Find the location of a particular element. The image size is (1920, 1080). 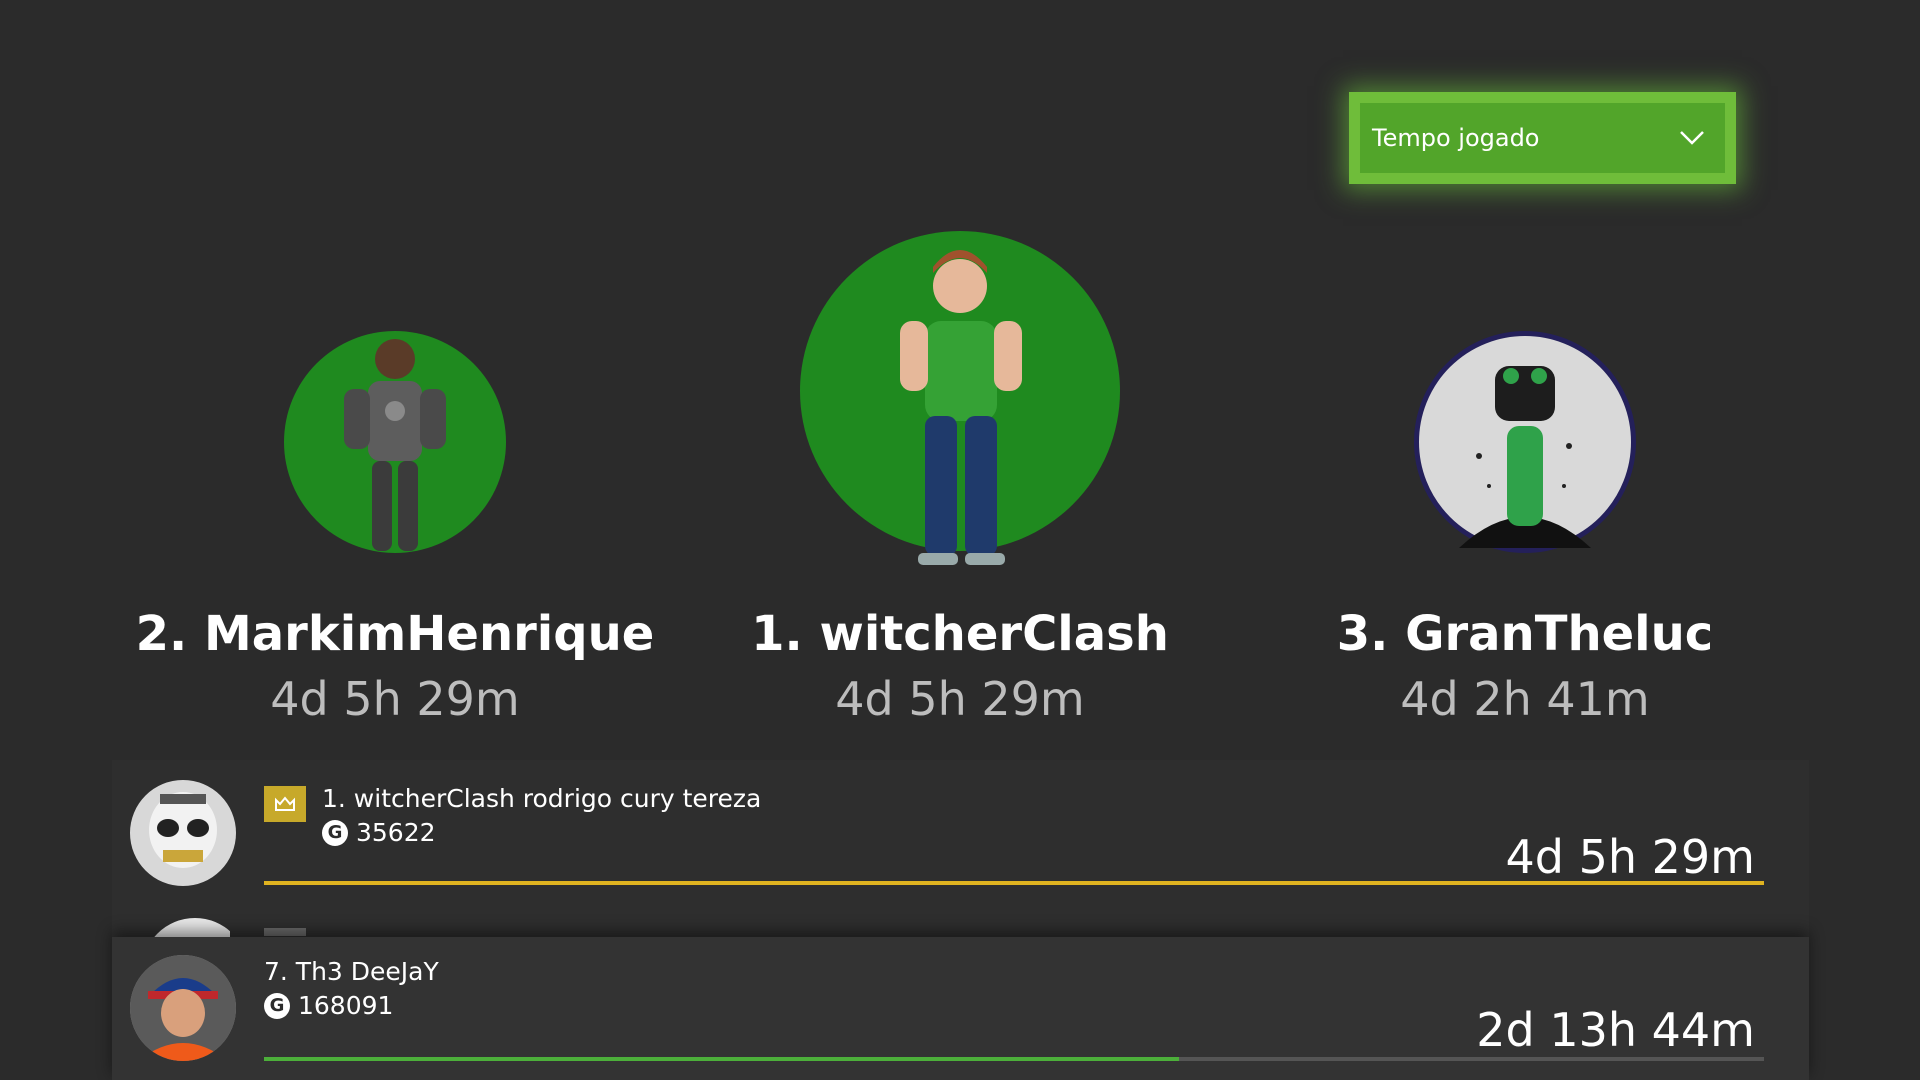

row-name: 7. Th3 DeeJaY is located at coordinates (351, 971).